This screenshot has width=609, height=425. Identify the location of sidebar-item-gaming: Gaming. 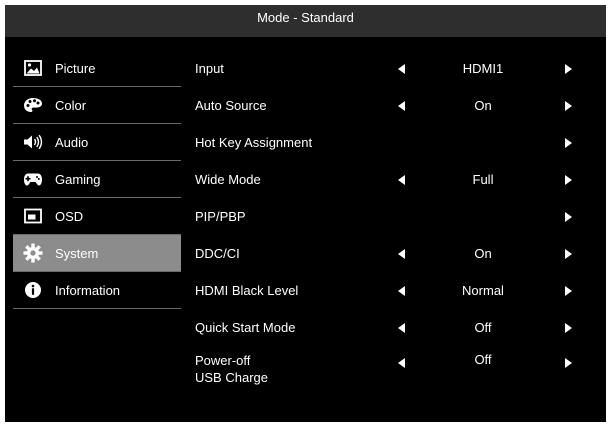
(97, 179).